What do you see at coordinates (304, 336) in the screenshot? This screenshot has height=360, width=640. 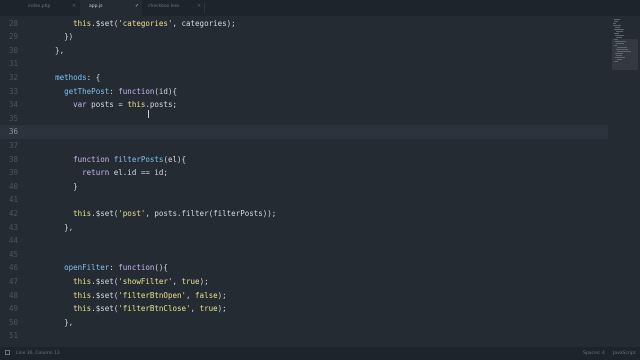 I see `code-line: 51` at bounding box center [304, 336].